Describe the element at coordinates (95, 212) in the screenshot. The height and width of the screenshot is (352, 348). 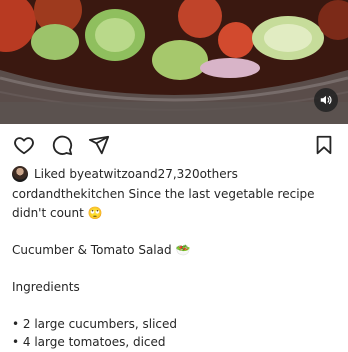
I see `face-emoji: 🙄` at that location.